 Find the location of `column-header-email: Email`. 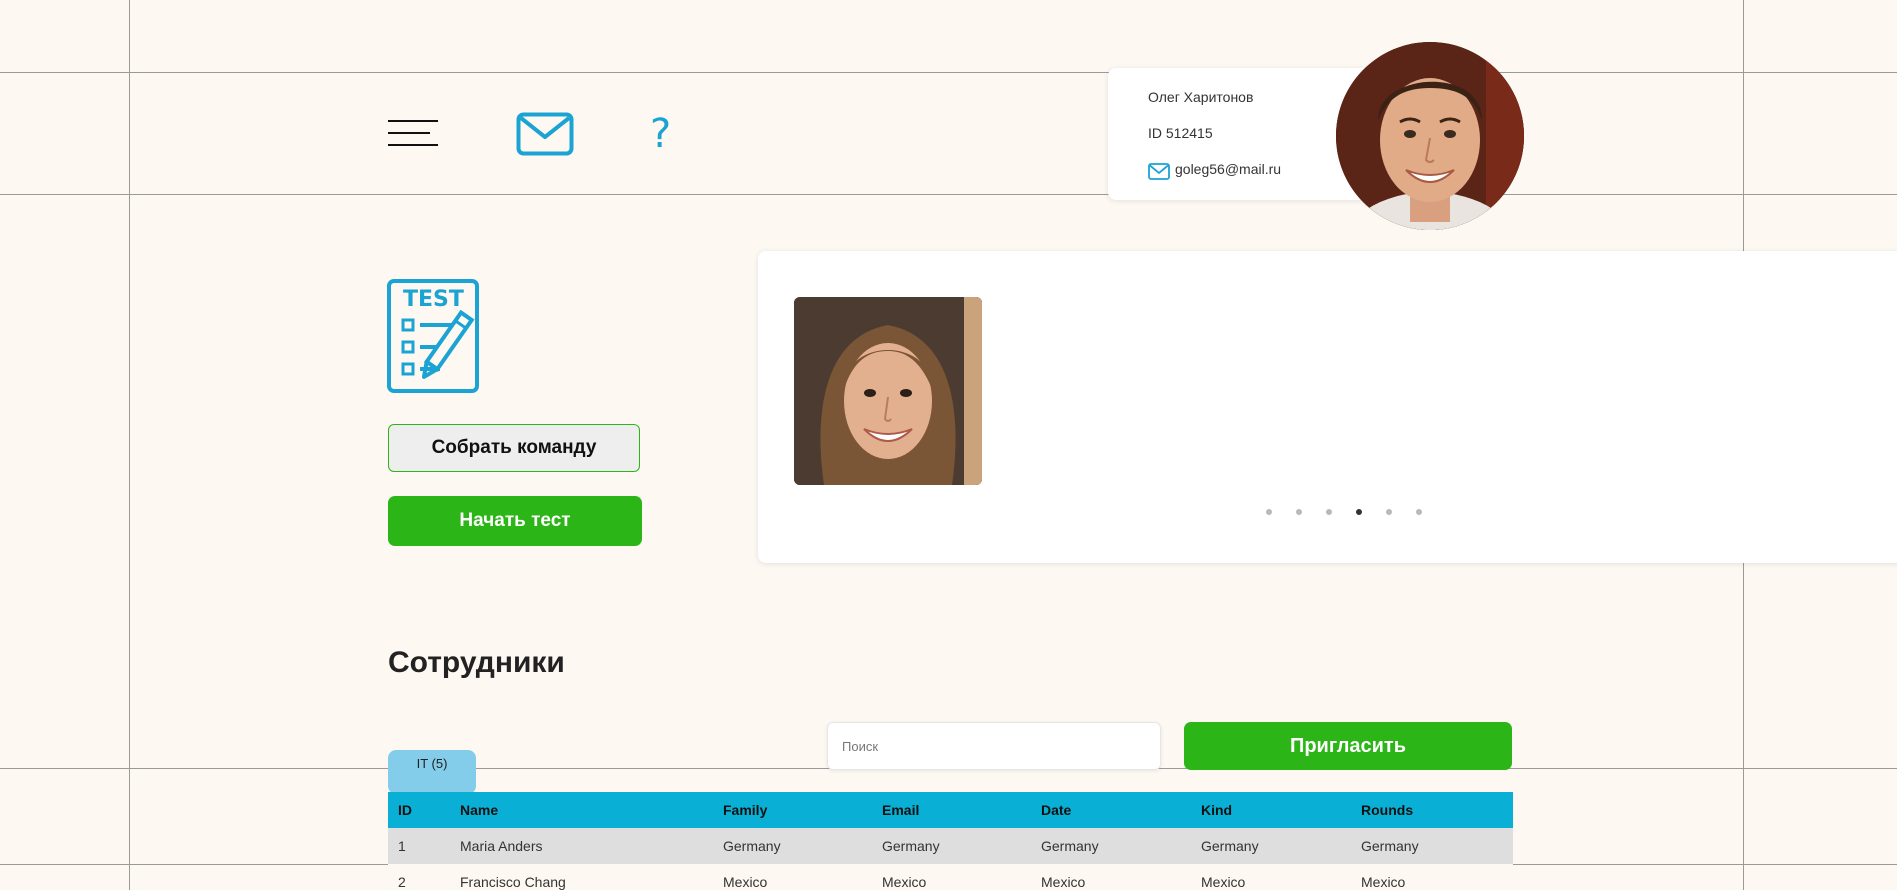

column-header-email: Email is located at coordinates (951, 810).